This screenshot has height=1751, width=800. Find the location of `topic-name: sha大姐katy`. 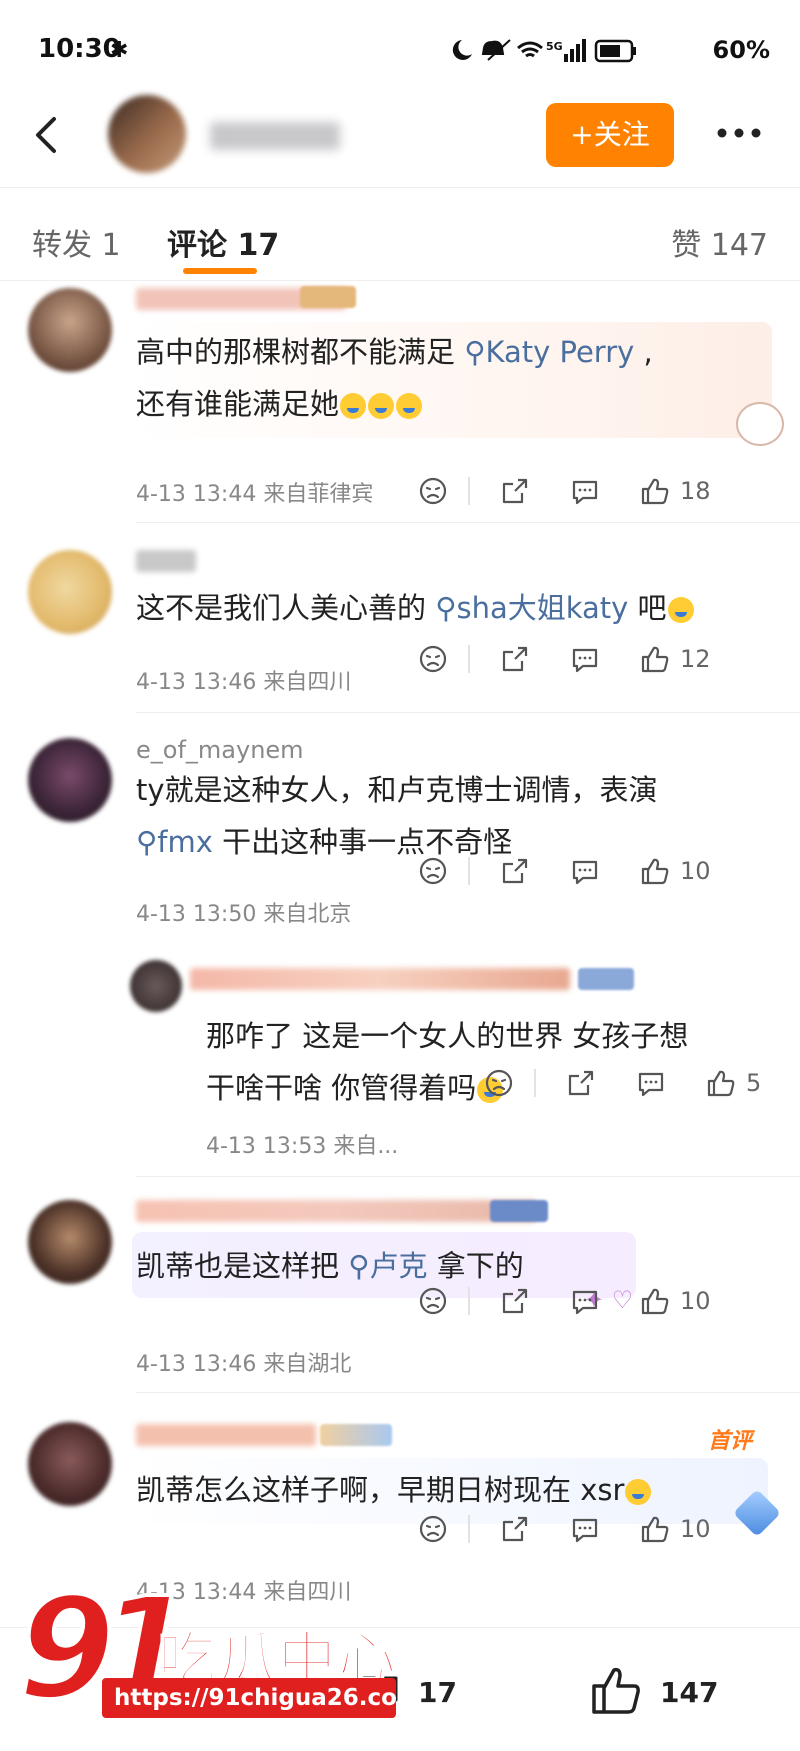

topic-name: sha大姐katy is located at coordinates (542, 608).